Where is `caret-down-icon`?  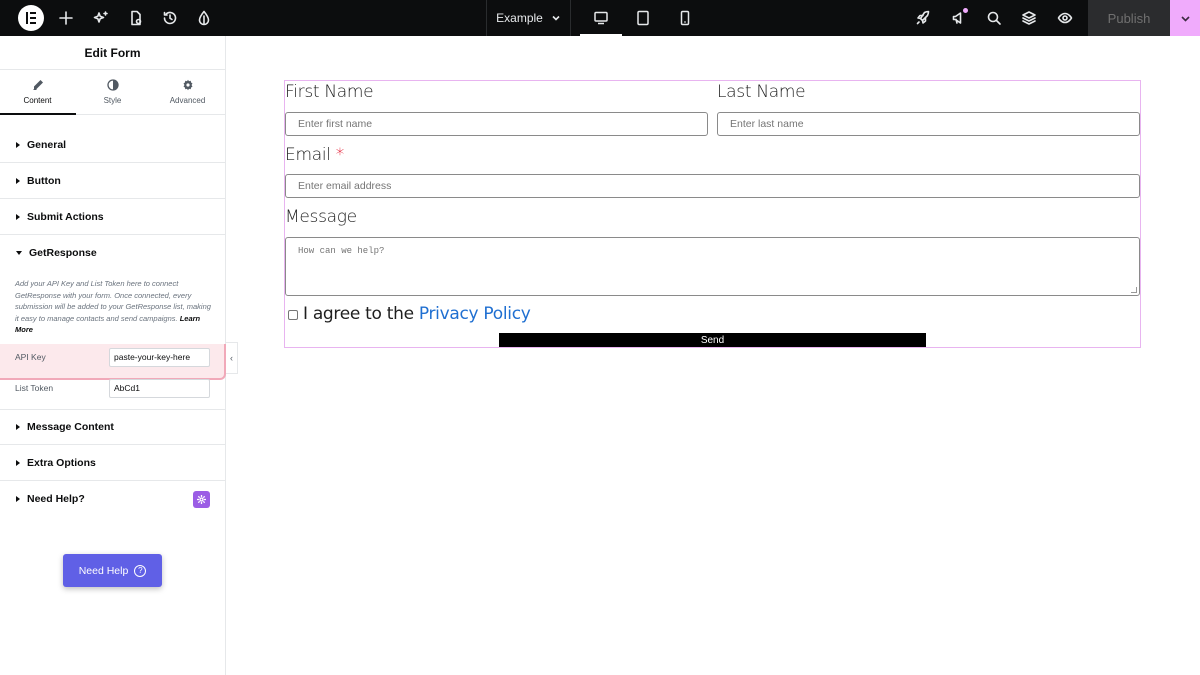
caret-down-icon is located at coordinates (19, 253).